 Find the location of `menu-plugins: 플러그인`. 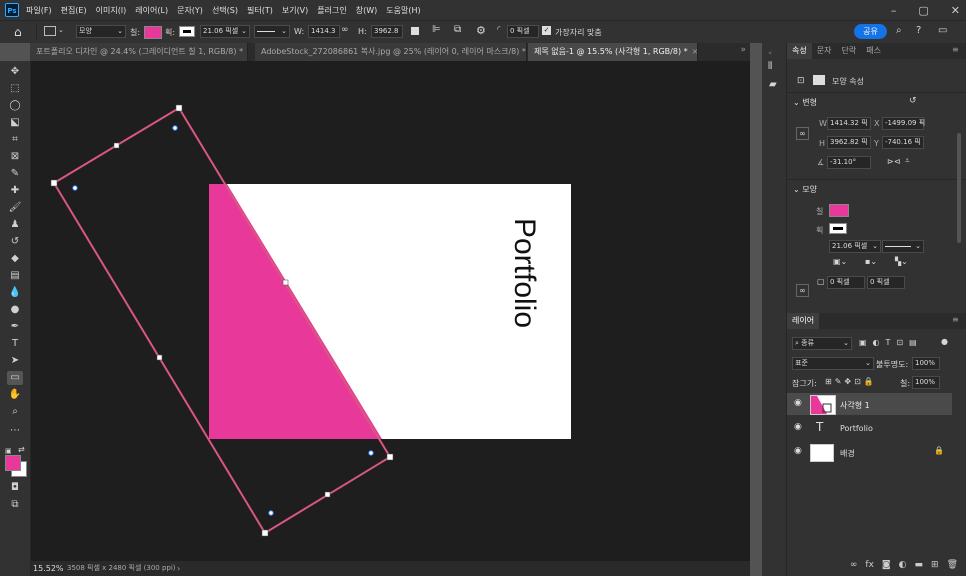

menu-plugins: 플러그인 is located at coordinates (331, 10).